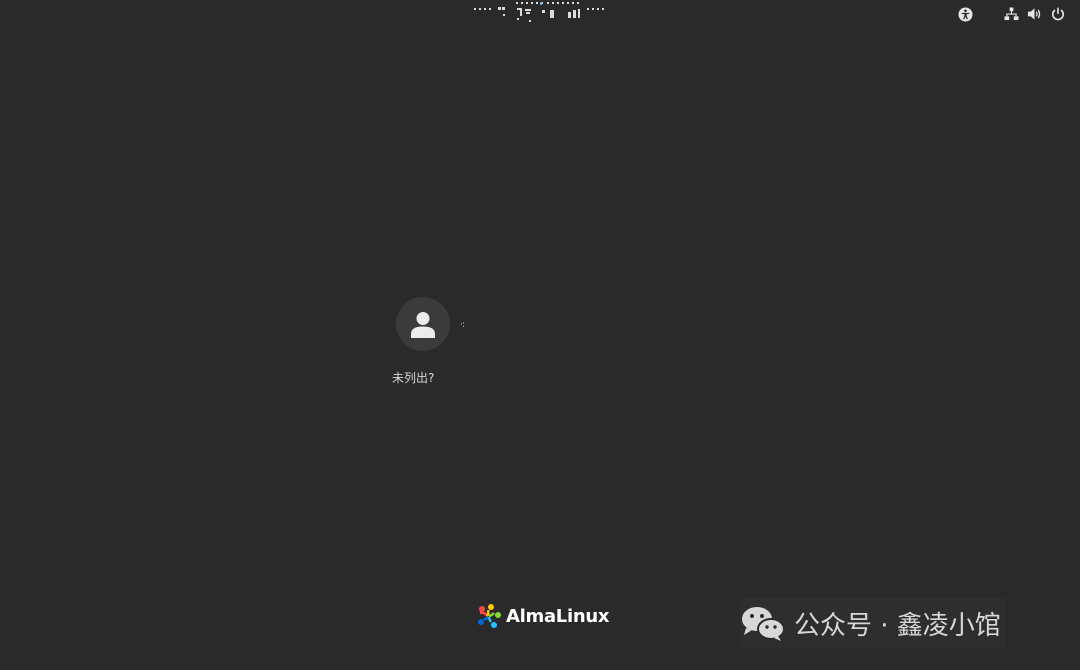  I want to click on top-bar, so click(540, 14).